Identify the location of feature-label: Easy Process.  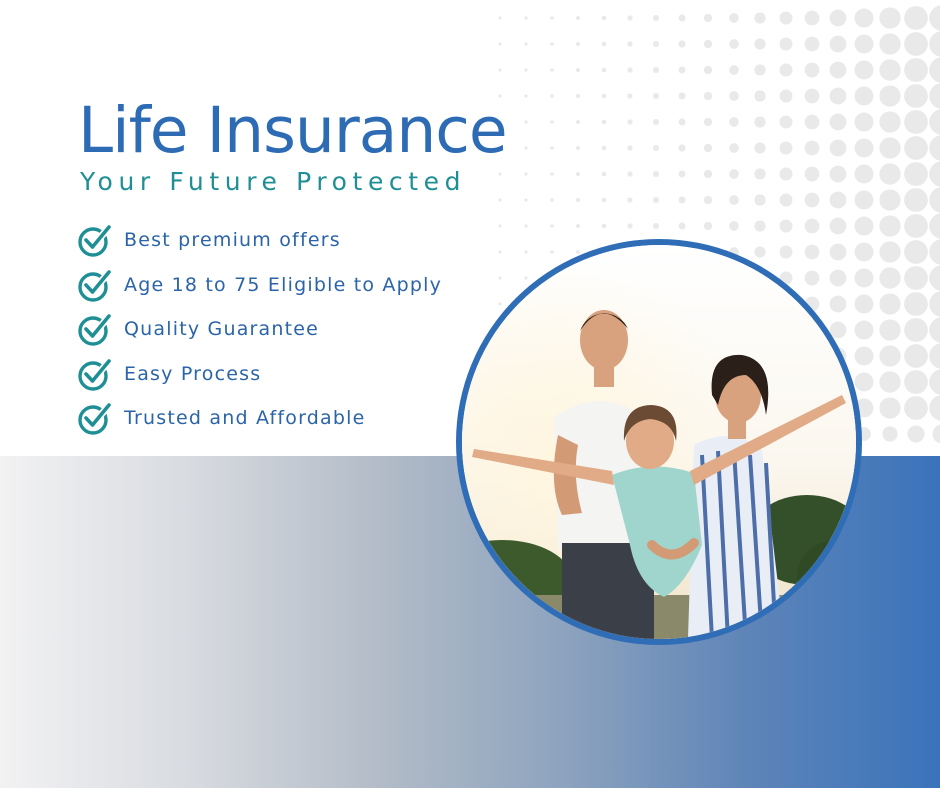
(193, 373).